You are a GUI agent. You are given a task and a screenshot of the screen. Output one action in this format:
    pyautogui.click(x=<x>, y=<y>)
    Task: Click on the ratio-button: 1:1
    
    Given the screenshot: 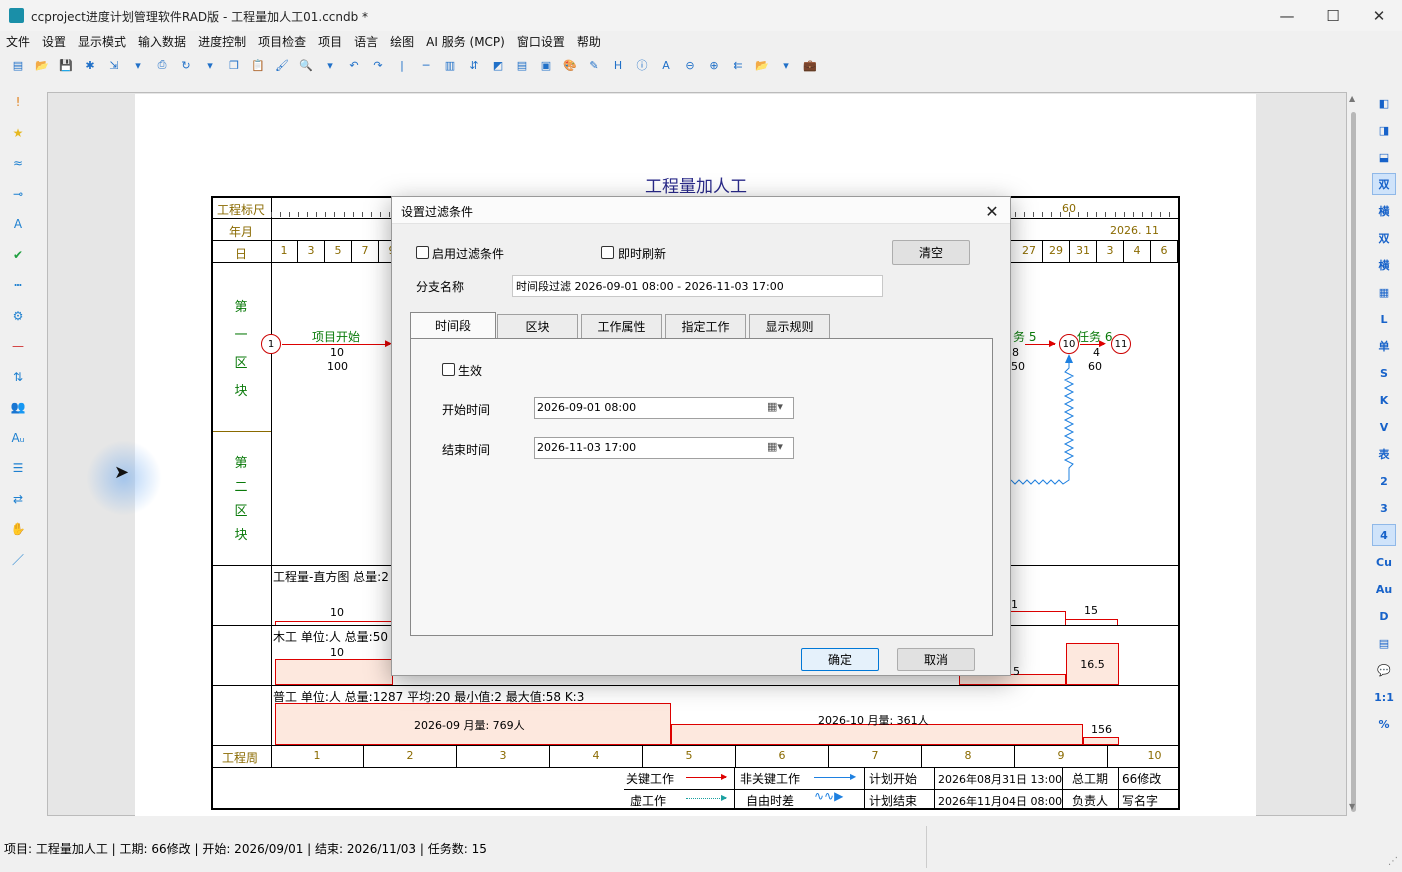 What is the action you would take?
    pyautogui.click(x=1384, y=697)
    